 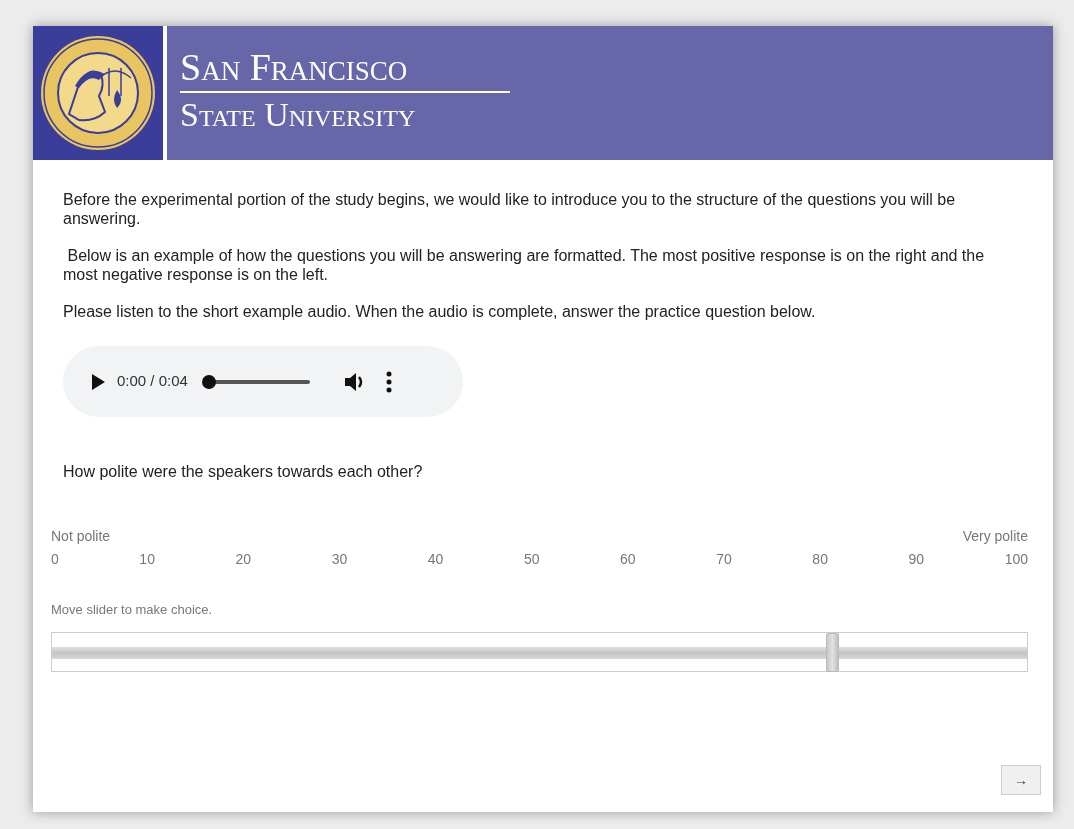 I want to click on banner-title: San Francisco, so click(x=294, y=67).